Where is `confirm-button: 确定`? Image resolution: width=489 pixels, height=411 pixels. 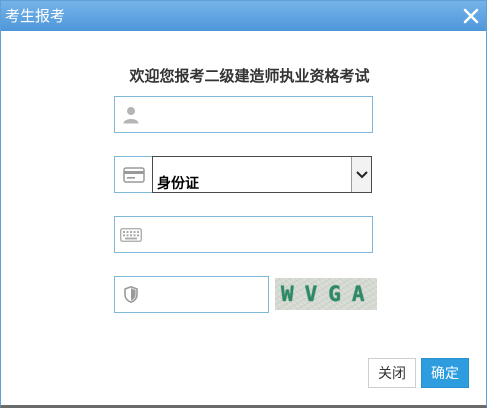 confirm-button: 确定 is located at coordinates (445, 373).